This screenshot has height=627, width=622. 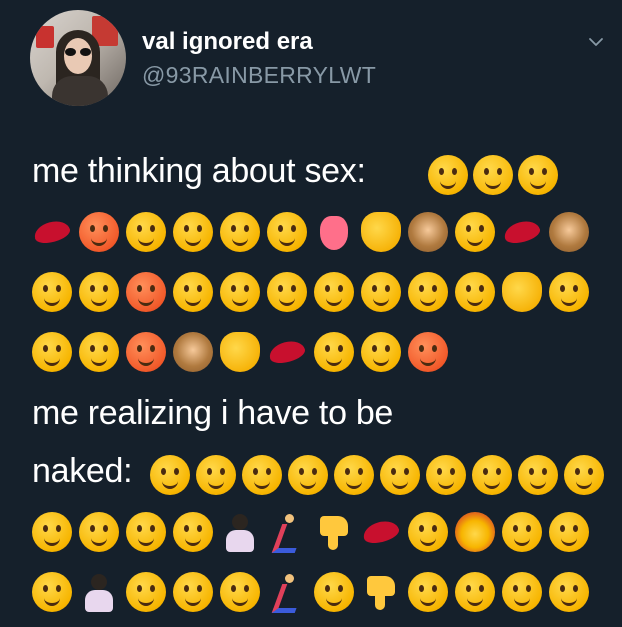 What do you see at coordinates (216, 475) in the screenshot?
I see `no-mouth-emoji-icon` at bounding box center [216, 475].